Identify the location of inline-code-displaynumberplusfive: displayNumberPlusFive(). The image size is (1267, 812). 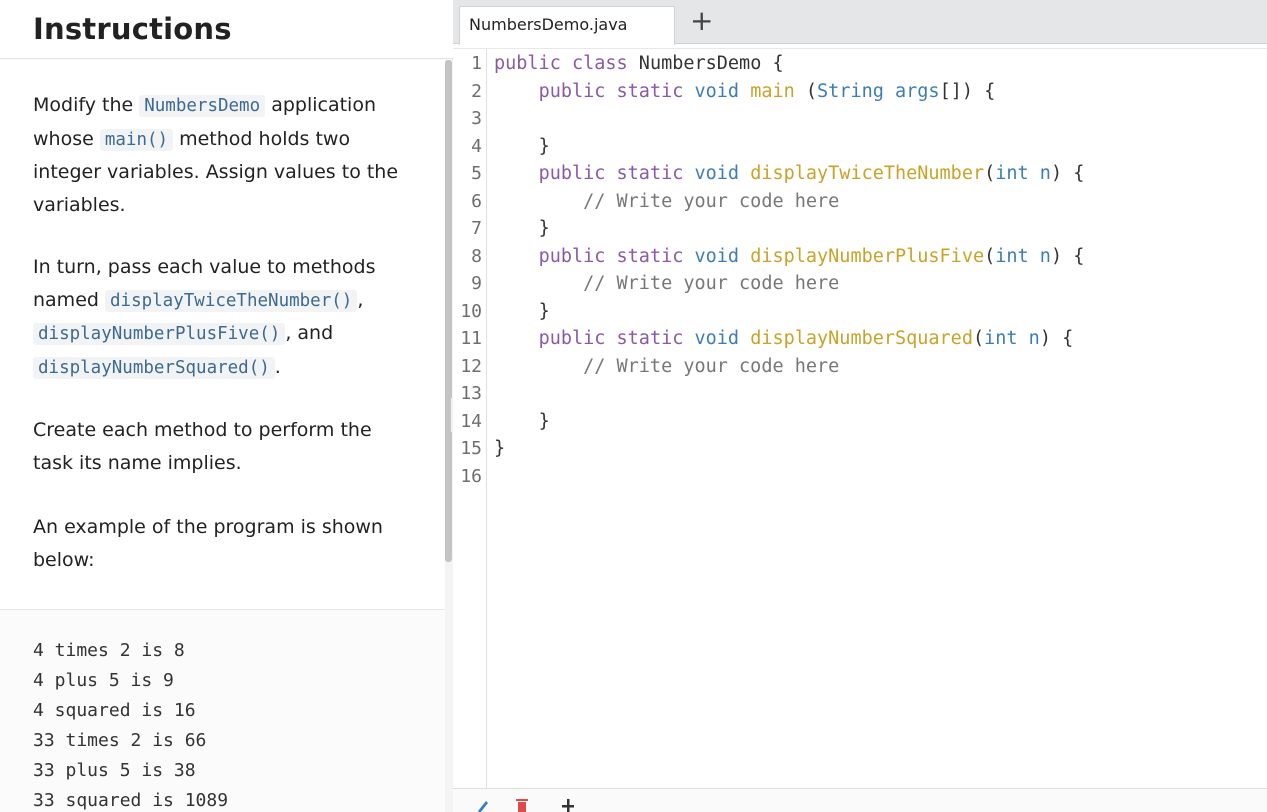
(159, 334).